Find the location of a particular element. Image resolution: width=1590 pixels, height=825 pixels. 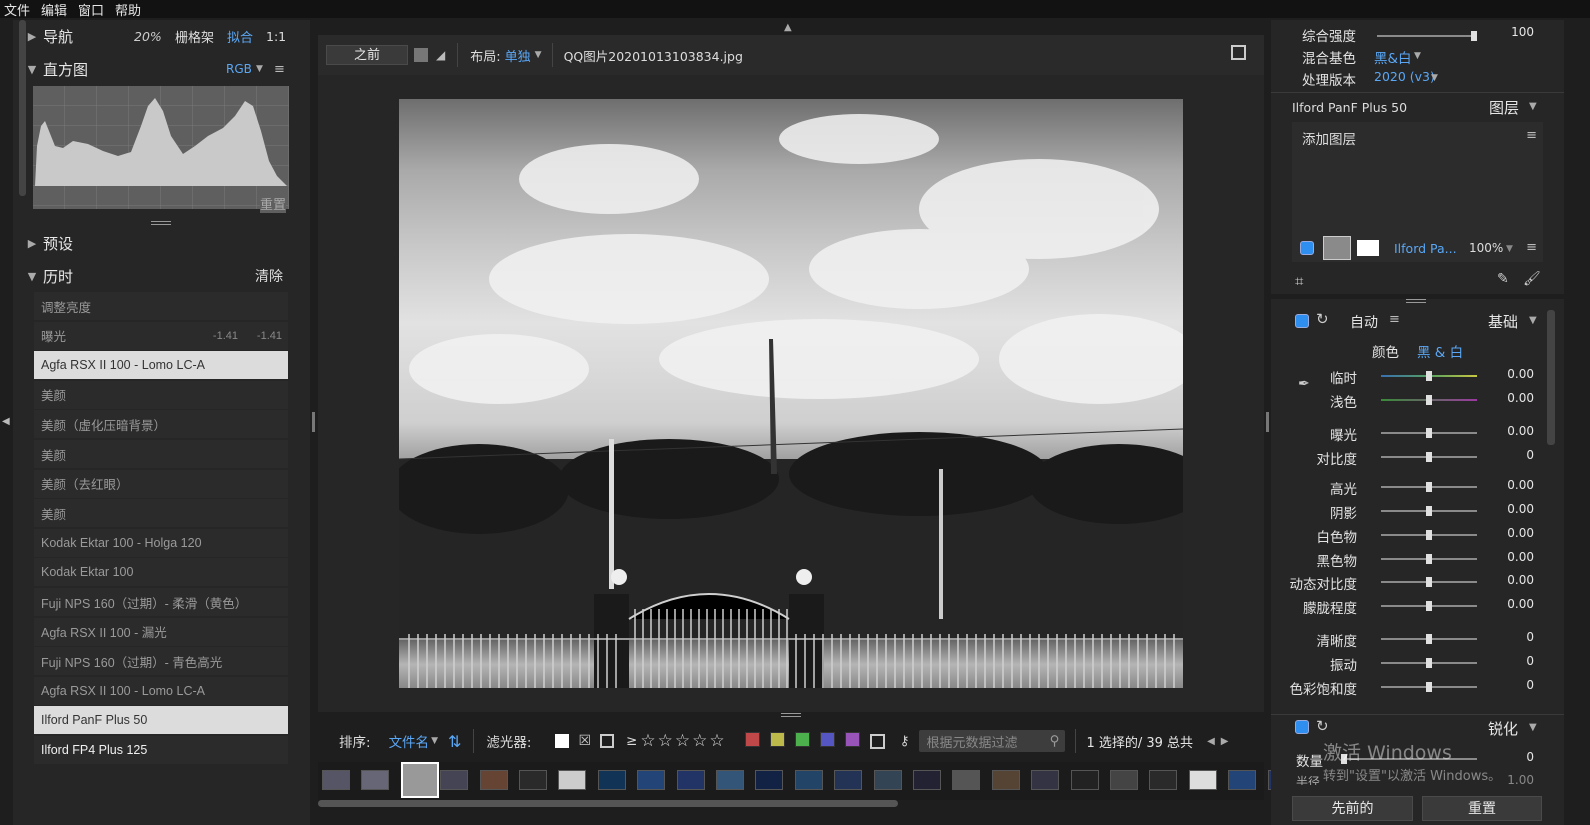

menu-help: 帮助 is located at coordinates (129, 9).